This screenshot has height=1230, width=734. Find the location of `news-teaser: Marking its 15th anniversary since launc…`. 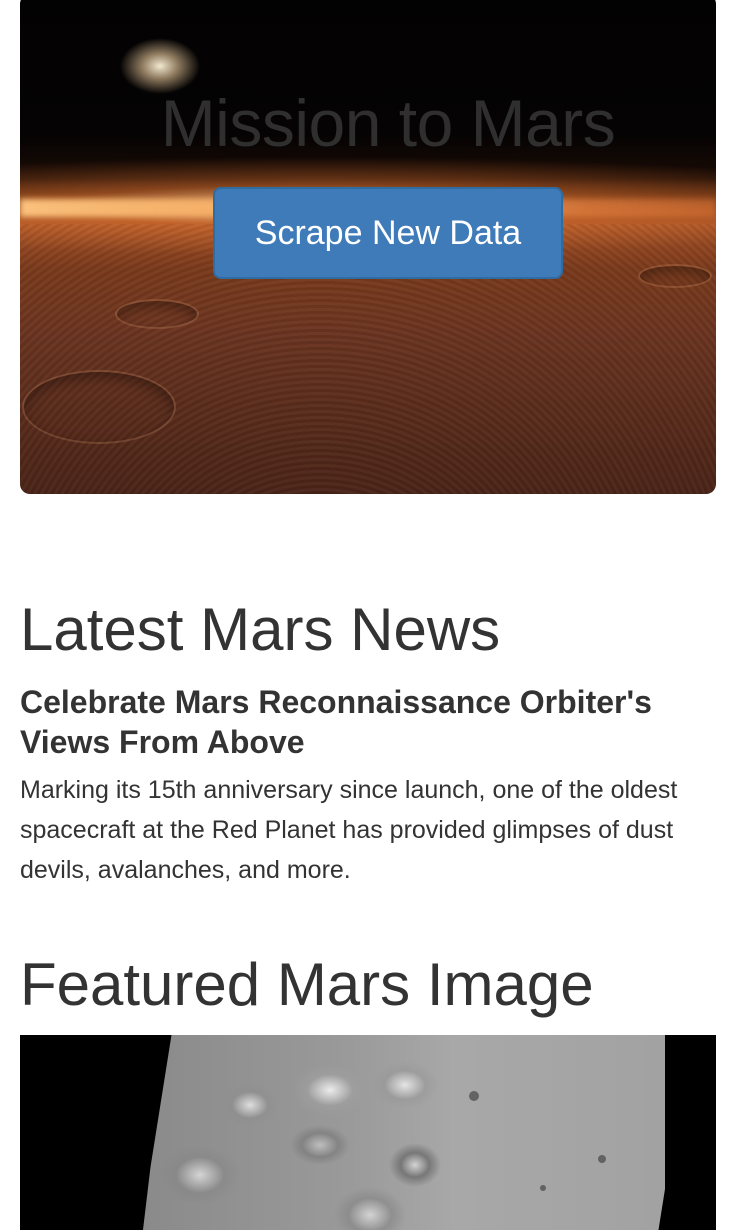

news-teaser: Marking its 15th anniversary since launc… is located at coordinates (349, 830).